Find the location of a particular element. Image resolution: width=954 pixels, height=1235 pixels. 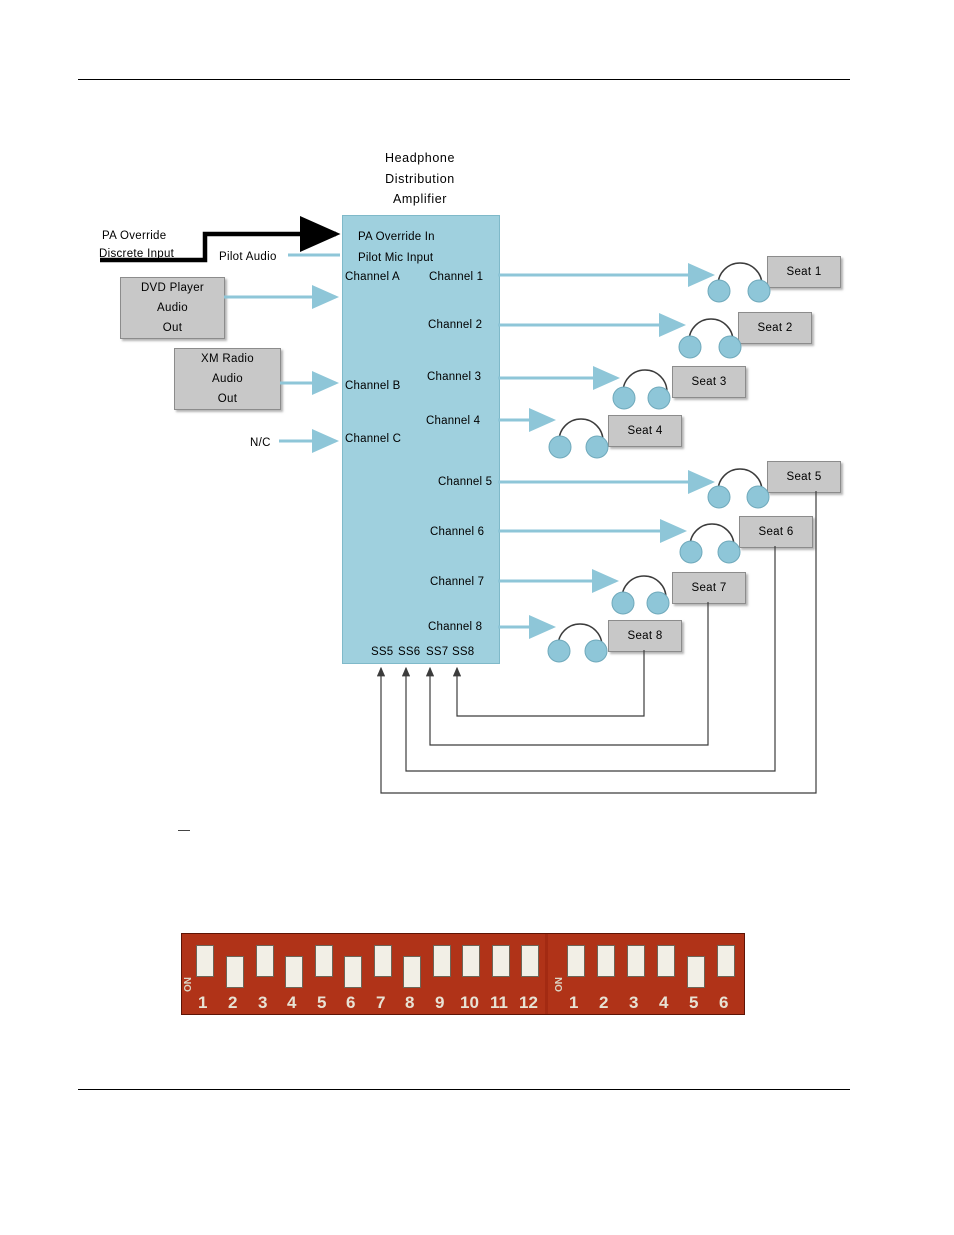

amp-input-channel-a: Channel A is located at coordinates (372, 277).